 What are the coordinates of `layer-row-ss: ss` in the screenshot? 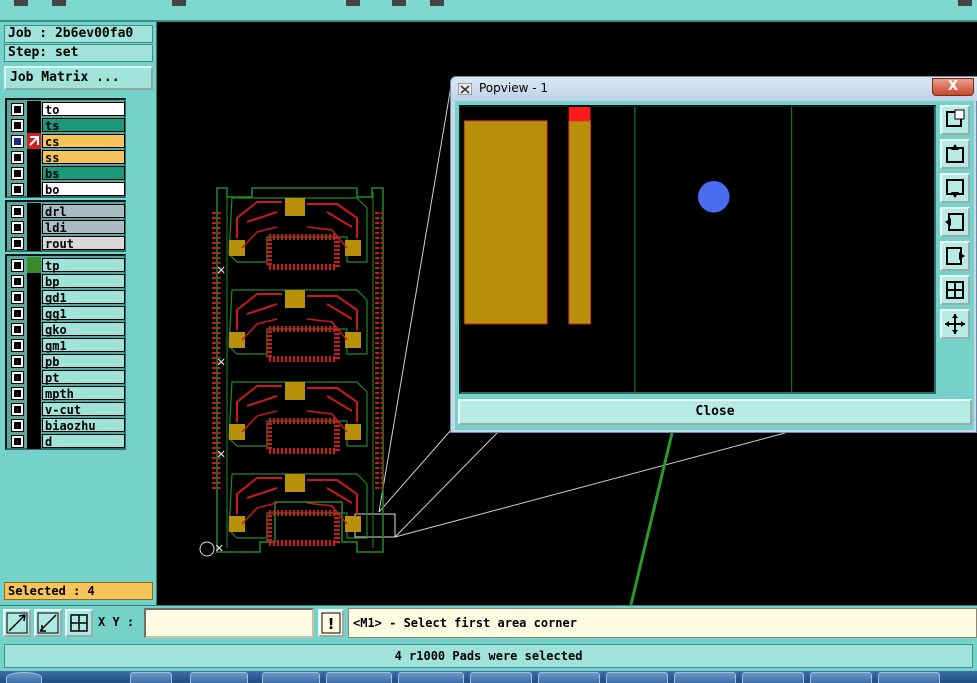 It's located at (66, 157).